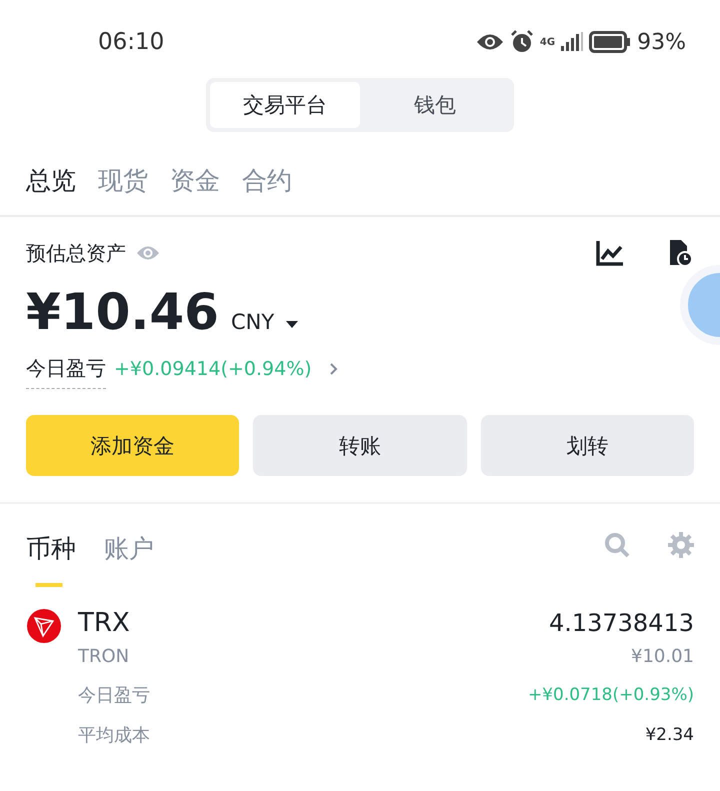  Describe the element at coordinates (252, 322) in the screenshot. I see `currency-selector: CNY` at that location.